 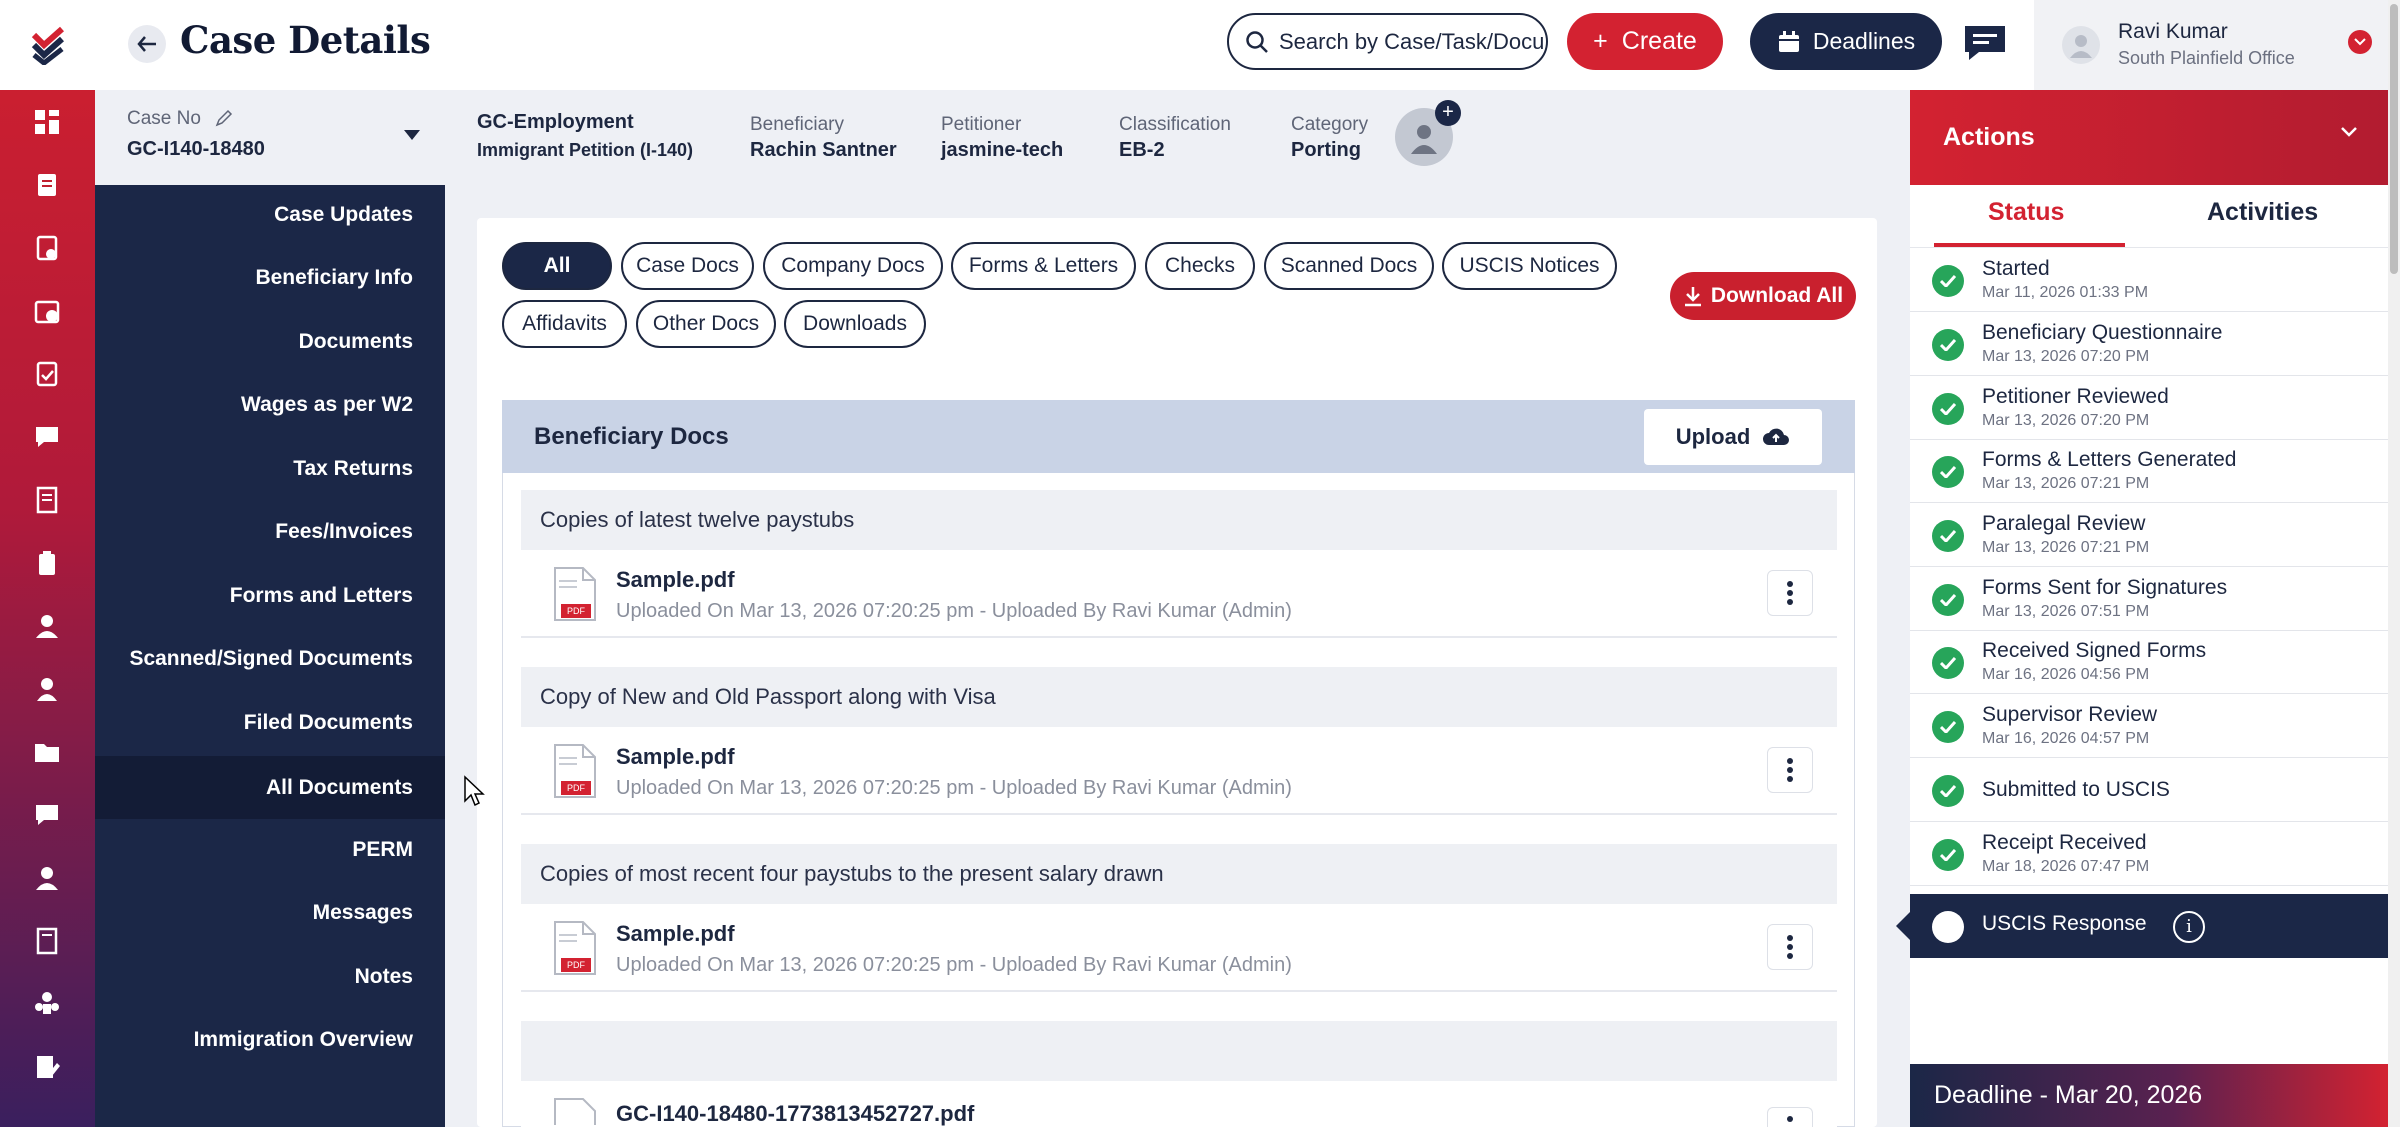 What do you see at coordinates (1846, 41) in the screenshot?
I see `deadlines-button: Deadlines` at bounding box center [1846, 41].